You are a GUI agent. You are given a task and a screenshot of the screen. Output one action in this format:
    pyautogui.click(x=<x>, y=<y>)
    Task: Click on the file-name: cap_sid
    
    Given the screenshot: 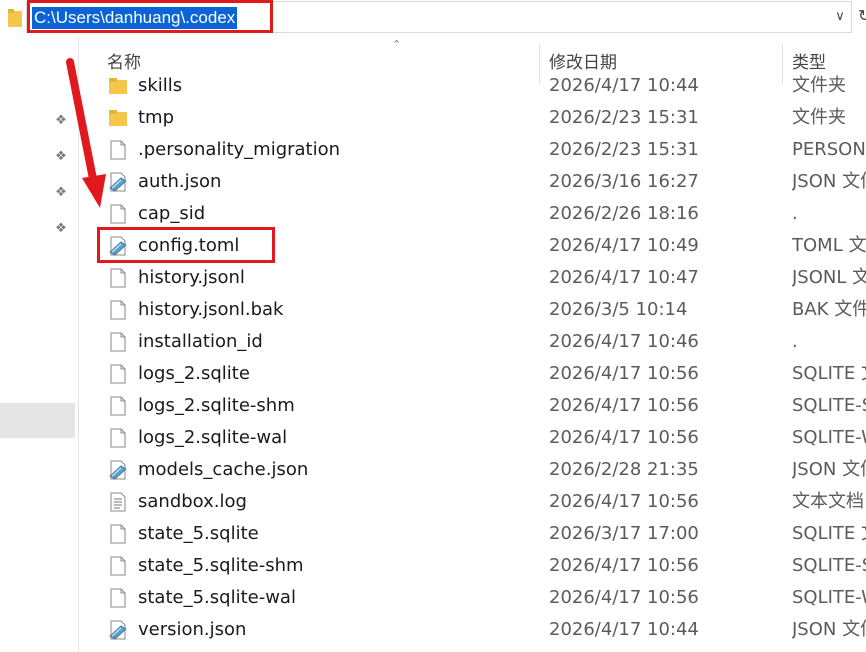 What is the action you would take?
    pyautogui.click(x=172, y=213)
    